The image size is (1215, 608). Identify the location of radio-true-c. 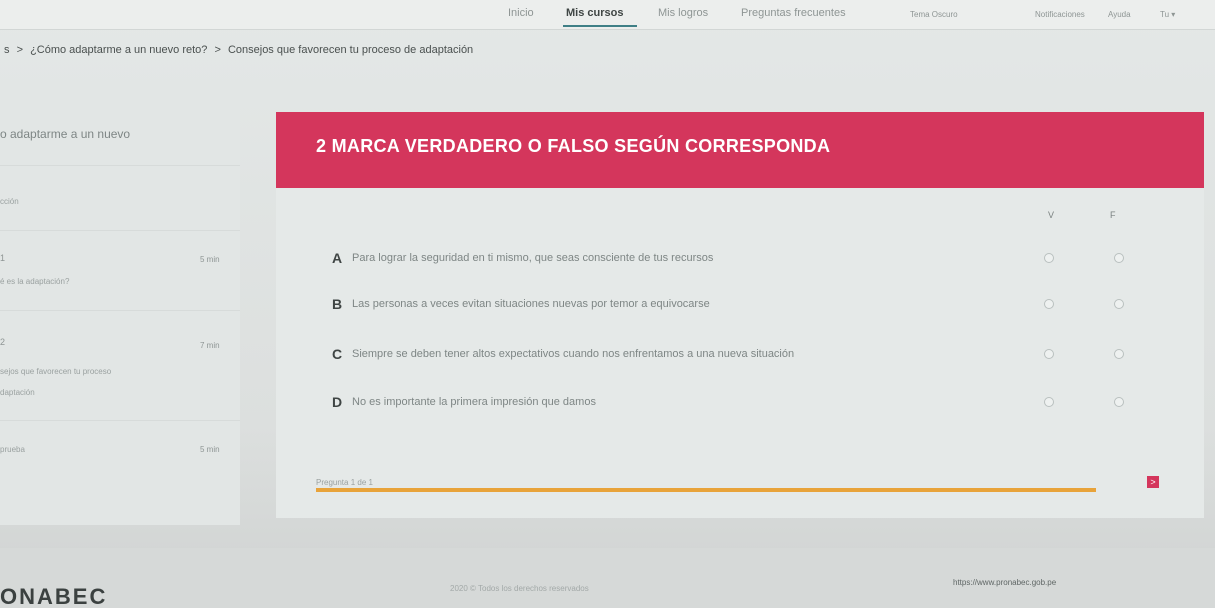
(1049, 354).